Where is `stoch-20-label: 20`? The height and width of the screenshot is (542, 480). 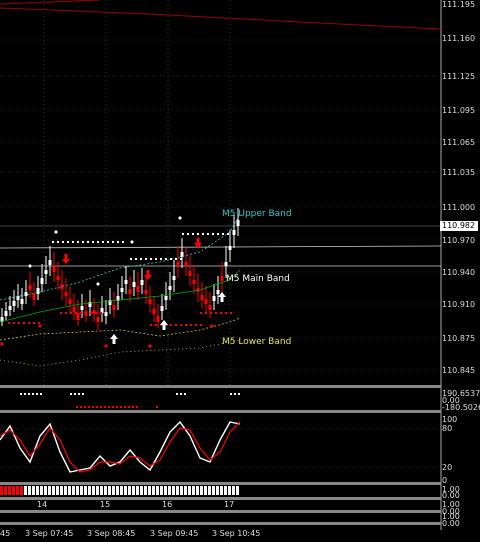
stoch-20-label: 20 is located at coordinates (447, 467).